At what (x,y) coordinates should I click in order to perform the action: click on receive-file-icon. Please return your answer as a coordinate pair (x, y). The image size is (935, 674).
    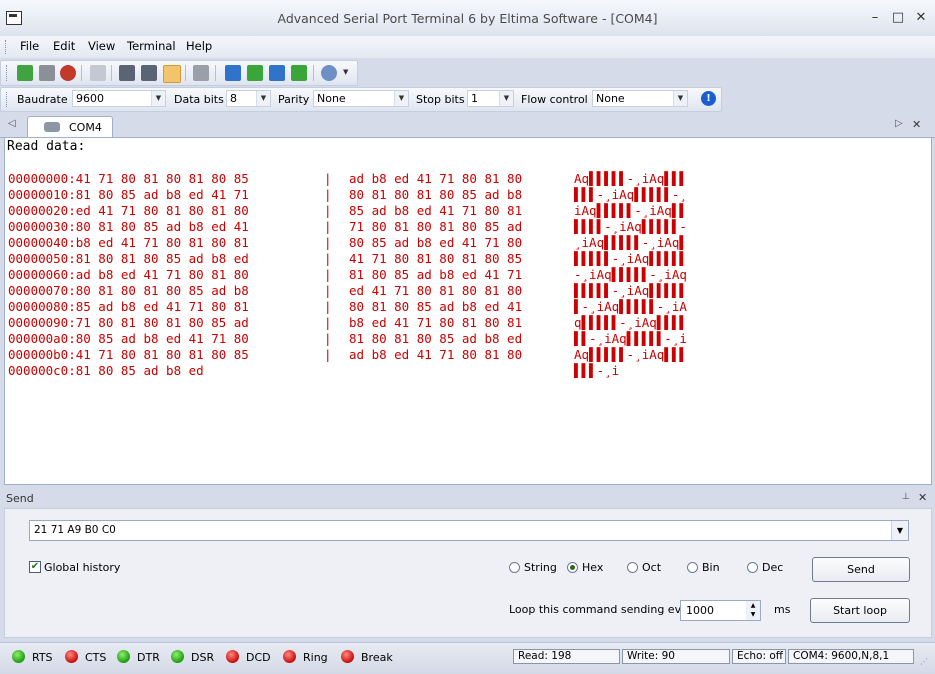
    Looking at the image, I should click on (255, 73).